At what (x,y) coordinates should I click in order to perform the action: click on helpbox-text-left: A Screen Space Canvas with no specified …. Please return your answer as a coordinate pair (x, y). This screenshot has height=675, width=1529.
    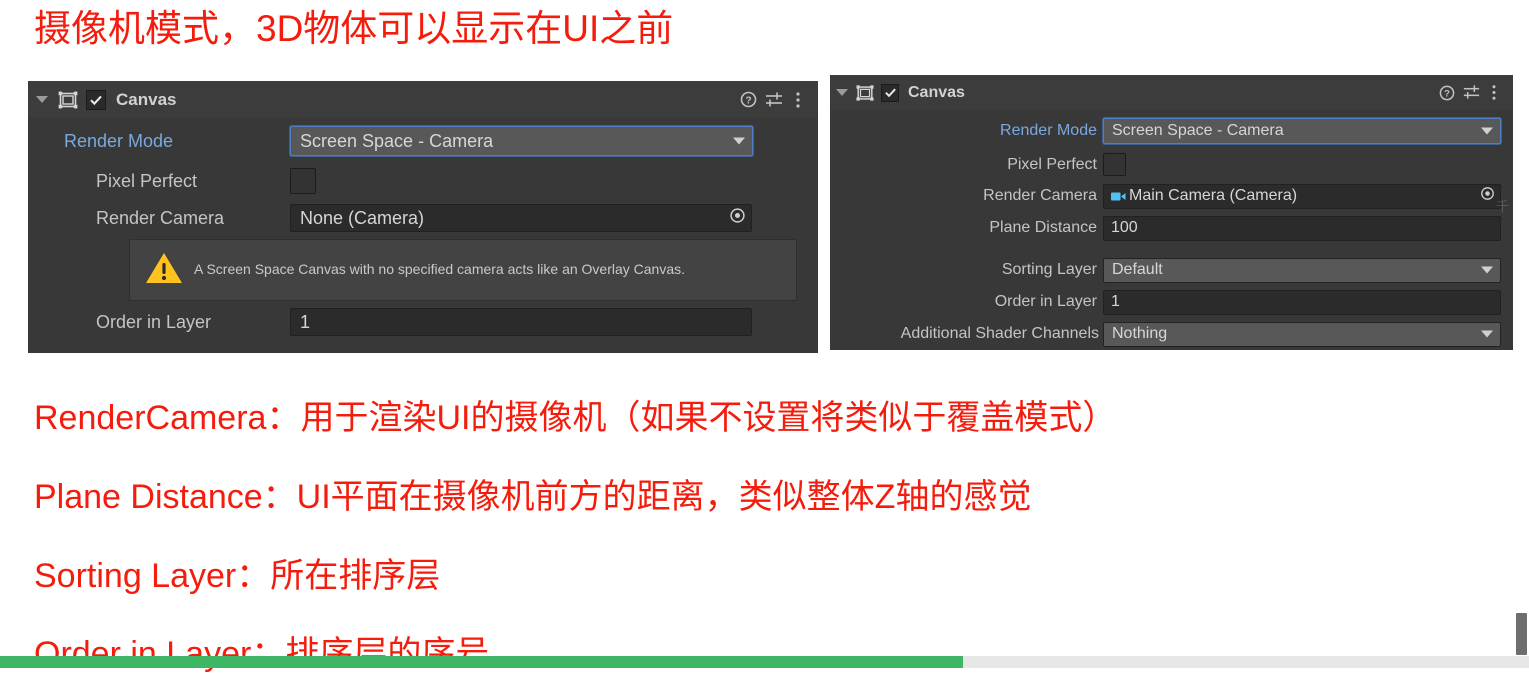
    Looking at the image, I should click on (440, 269).